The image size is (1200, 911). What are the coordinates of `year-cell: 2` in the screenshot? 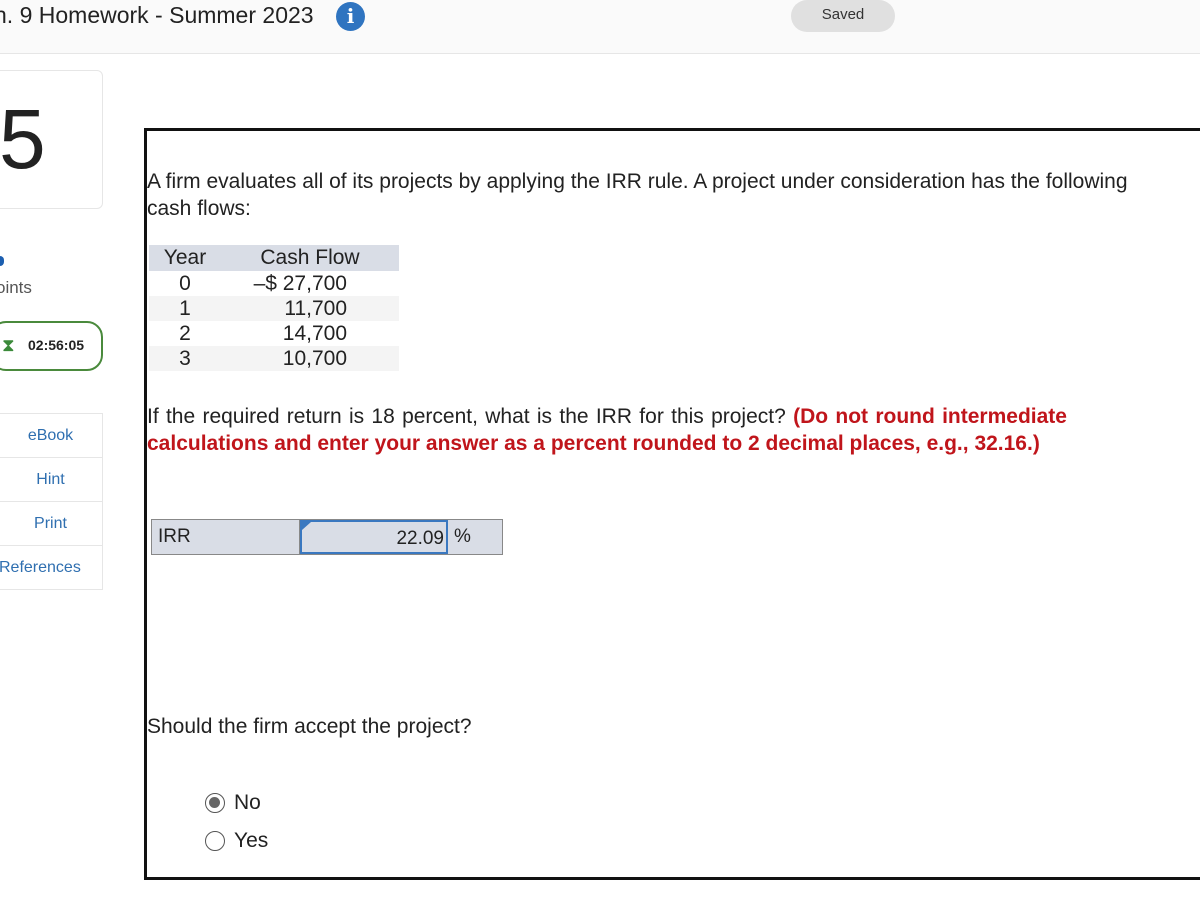 It's located at (185, 333).